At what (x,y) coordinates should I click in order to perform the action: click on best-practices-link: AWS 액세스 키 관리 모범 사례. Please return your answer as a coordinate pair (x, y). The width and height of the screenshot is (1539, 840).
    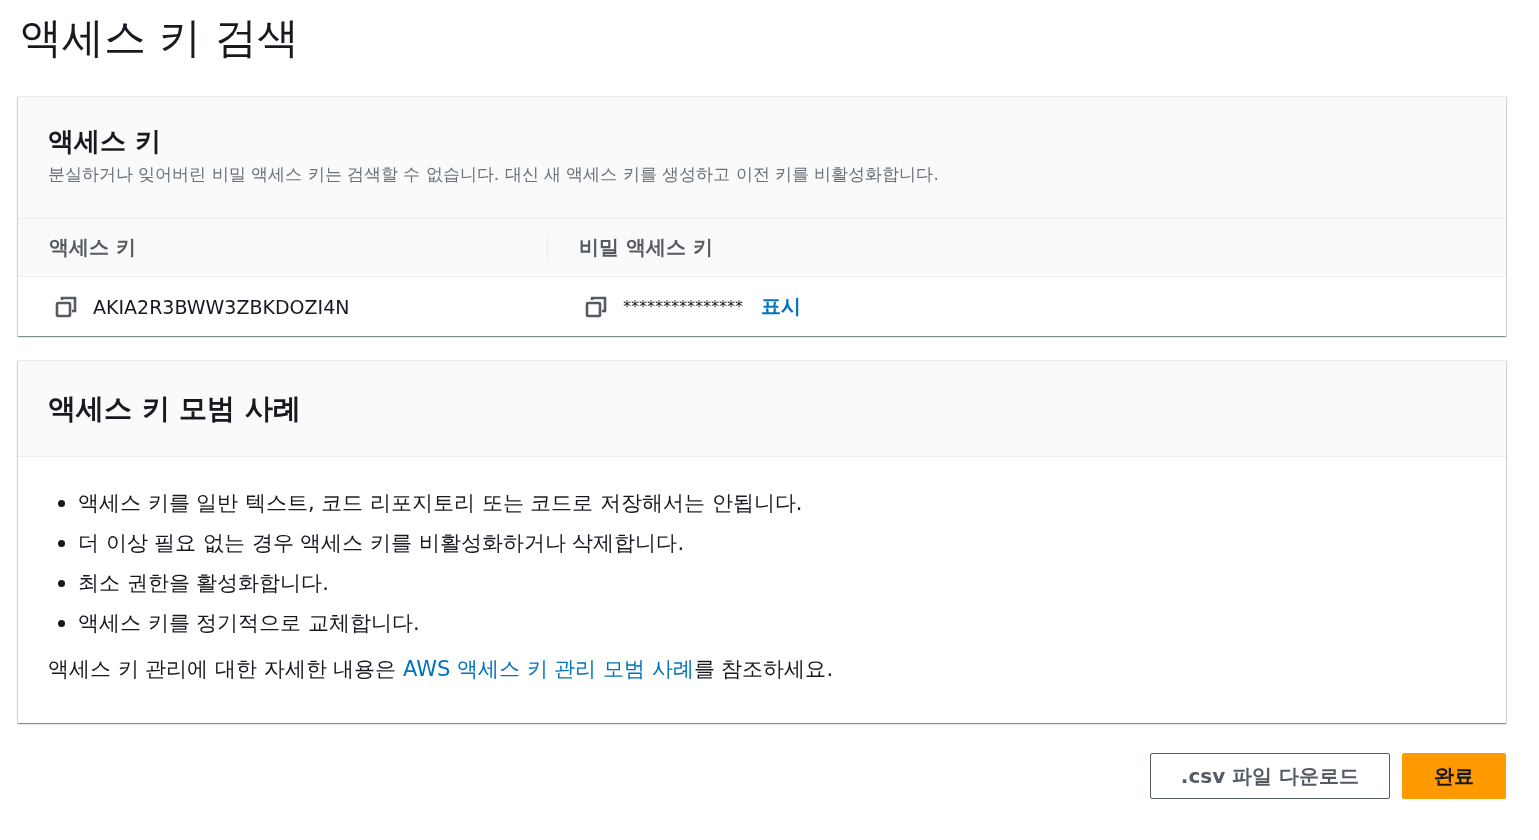
    Looking at the image, I should click on (548, 669).